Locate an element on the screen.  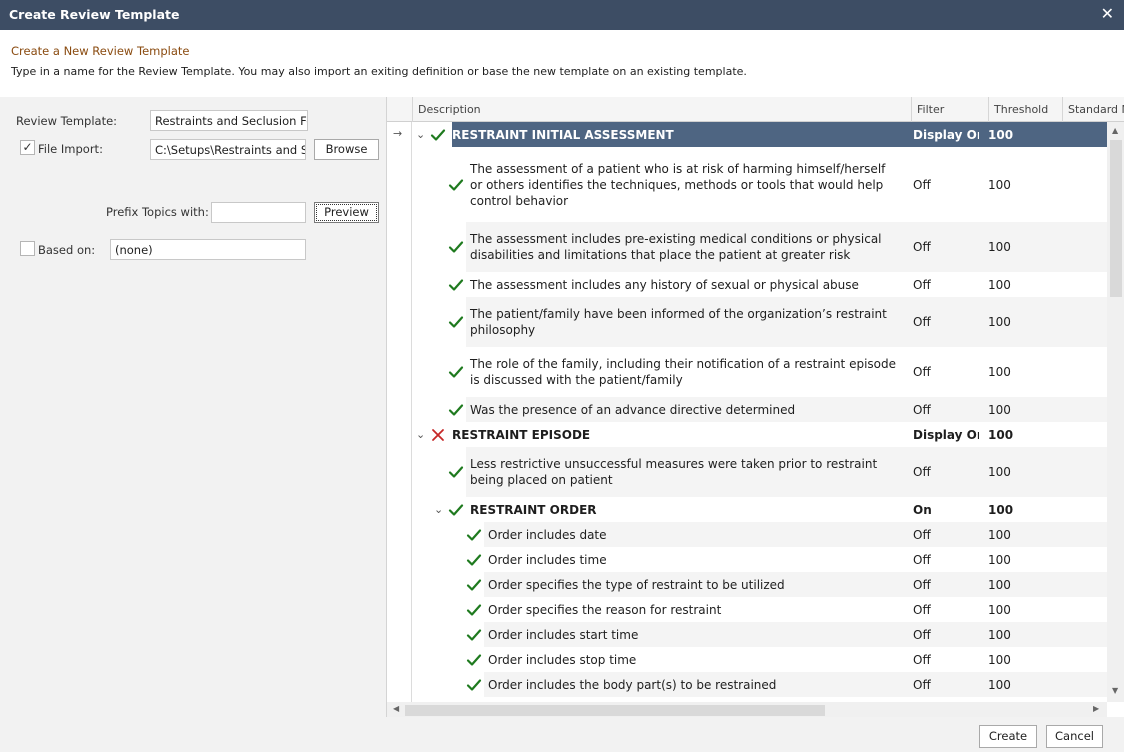
grid-header: Description Filter Threshold Standard No is located at coordinates (755, 109).